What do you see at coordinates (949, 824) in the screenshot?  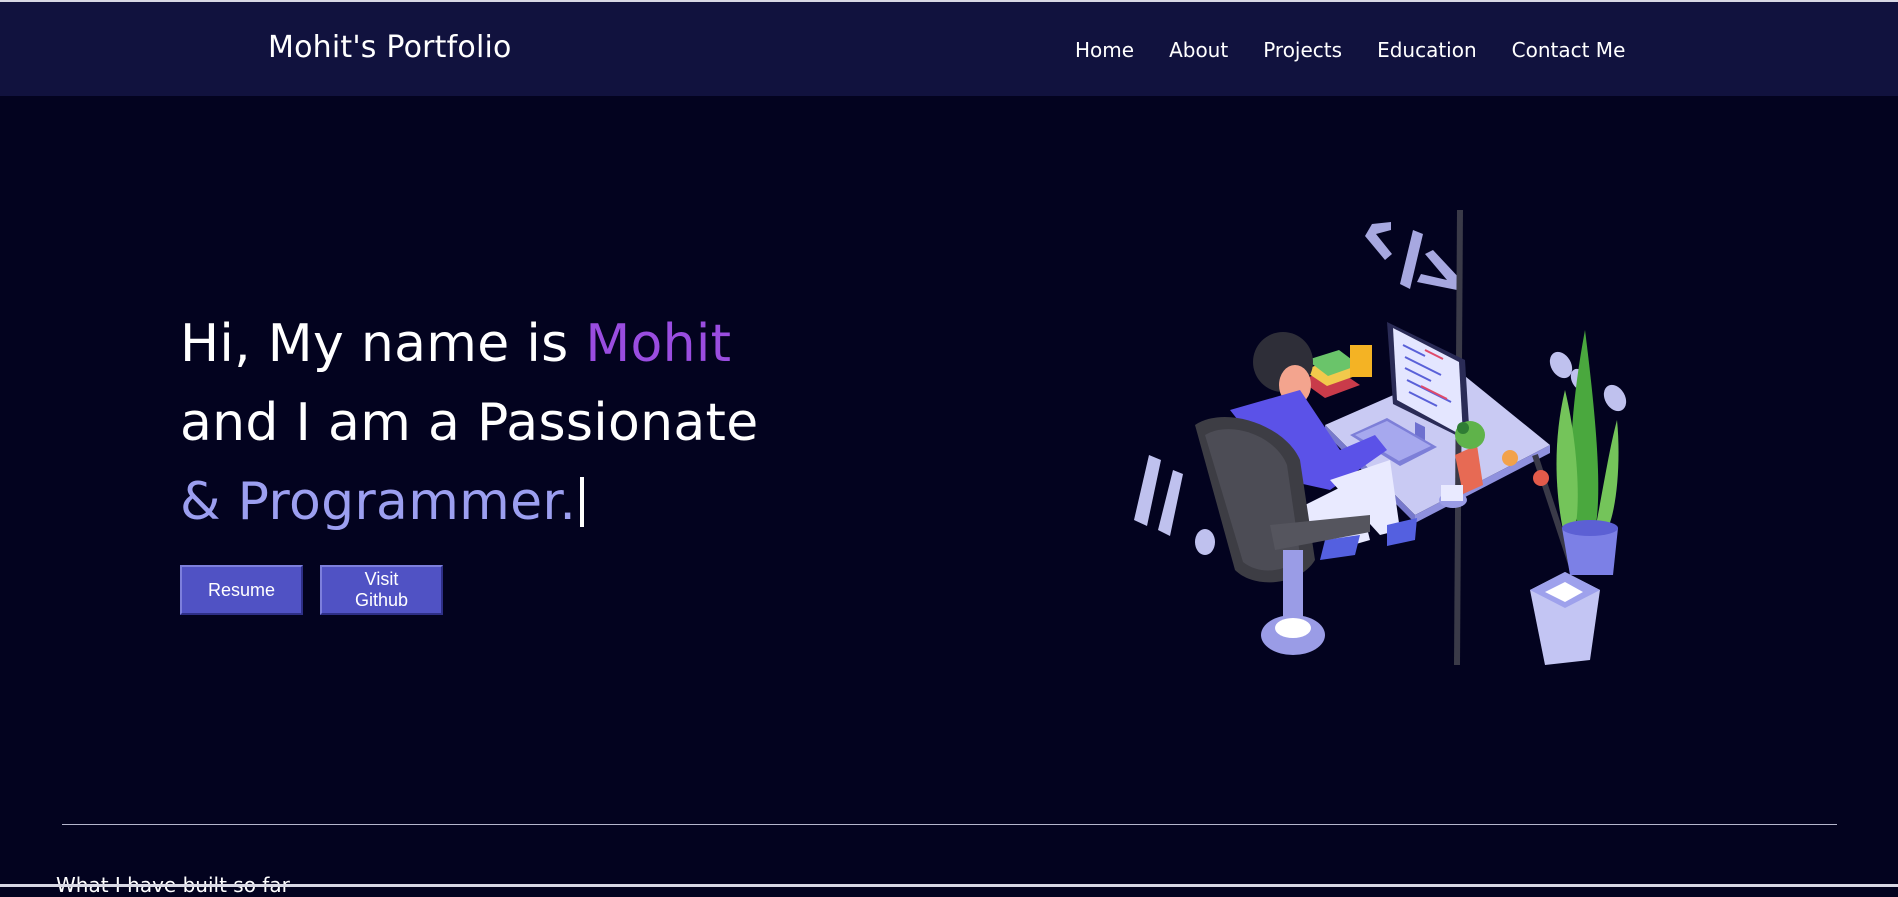 I see `section-divider` at bounding box center [949, 824].